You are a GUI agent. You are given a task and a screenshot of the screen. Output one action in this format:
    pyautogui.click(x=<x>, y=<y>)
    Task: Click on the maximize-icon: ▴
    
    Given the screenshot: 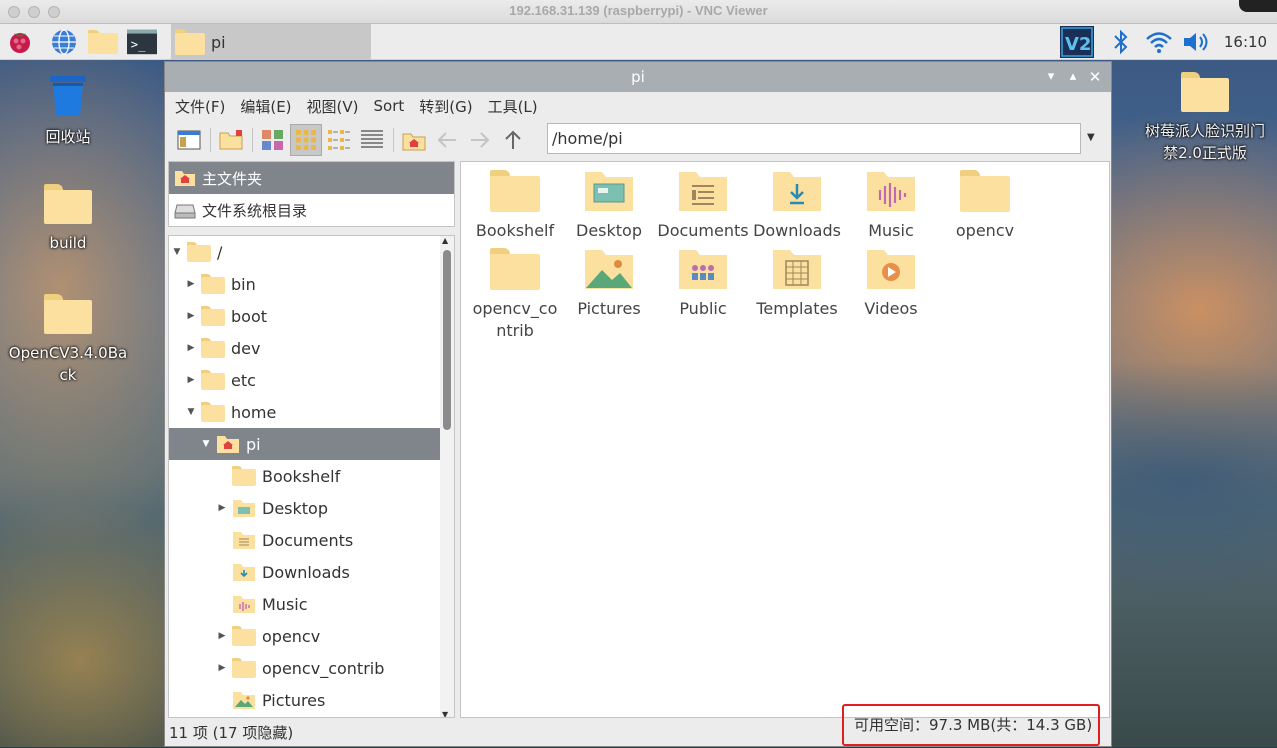 What is the action you would take?
    pyautogui.click(x=1073, y=77)
    